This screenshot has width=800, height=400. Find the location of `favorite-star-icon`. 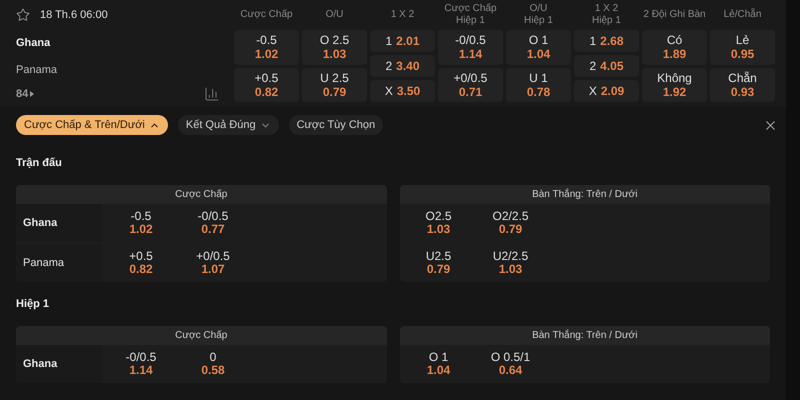

favorite-star-icon is located at coordinates (23, 15).